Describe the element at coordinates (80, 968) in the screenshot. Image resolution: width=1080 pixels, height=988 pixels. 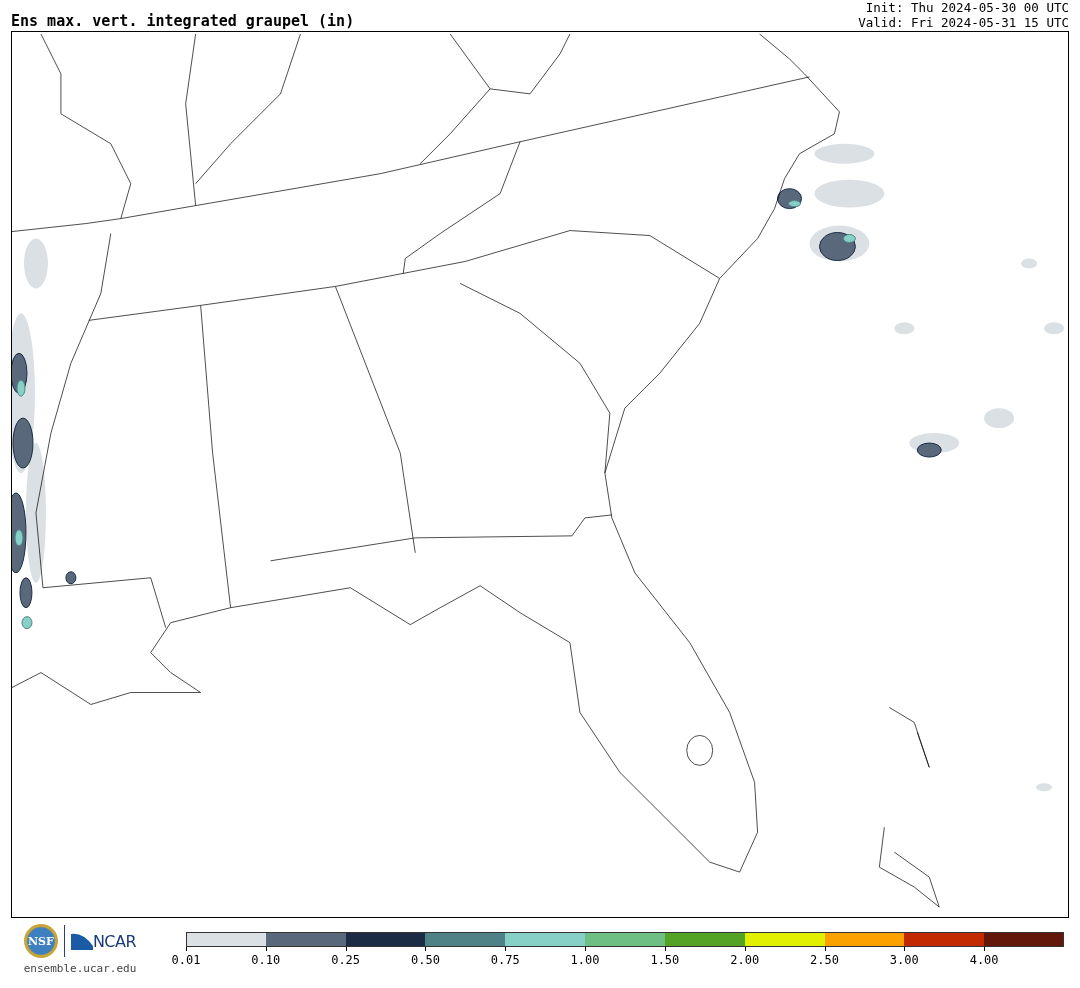
I see `website-url: ensemble.ucar.edu` at that location.